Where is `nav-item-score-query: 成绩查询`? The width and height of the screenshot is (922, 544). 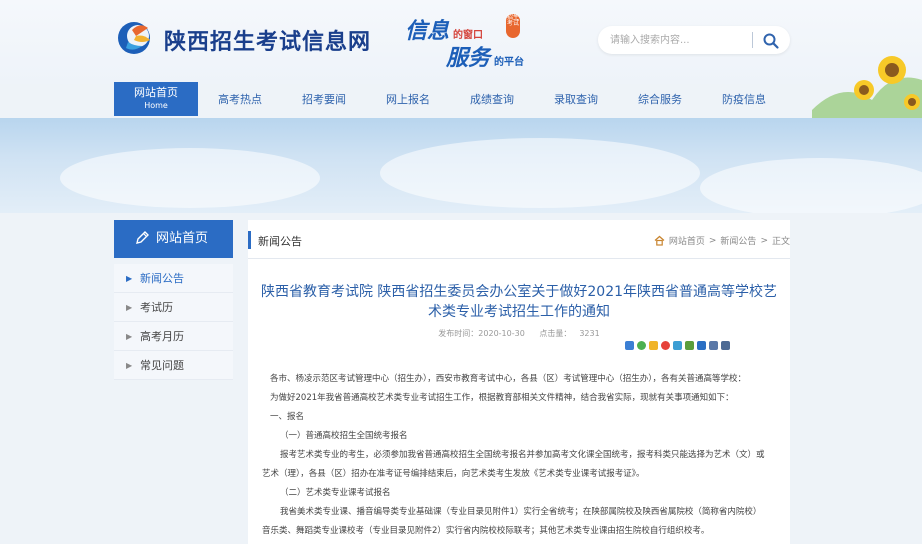 nav-item-score-query: 成绩查询 is located at coordinates (492, 100).